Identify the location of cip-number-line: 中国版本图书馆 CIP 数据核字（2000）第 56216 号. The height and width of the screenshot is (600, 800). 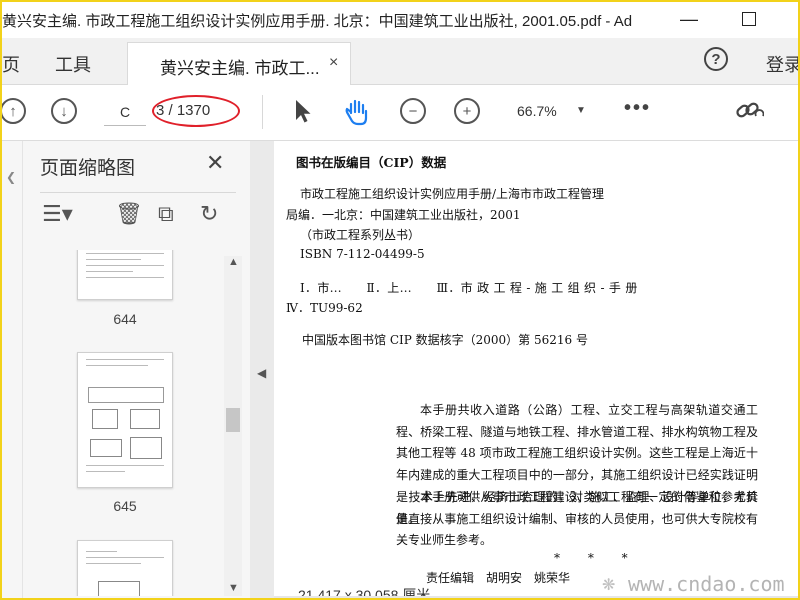
(445, 340).